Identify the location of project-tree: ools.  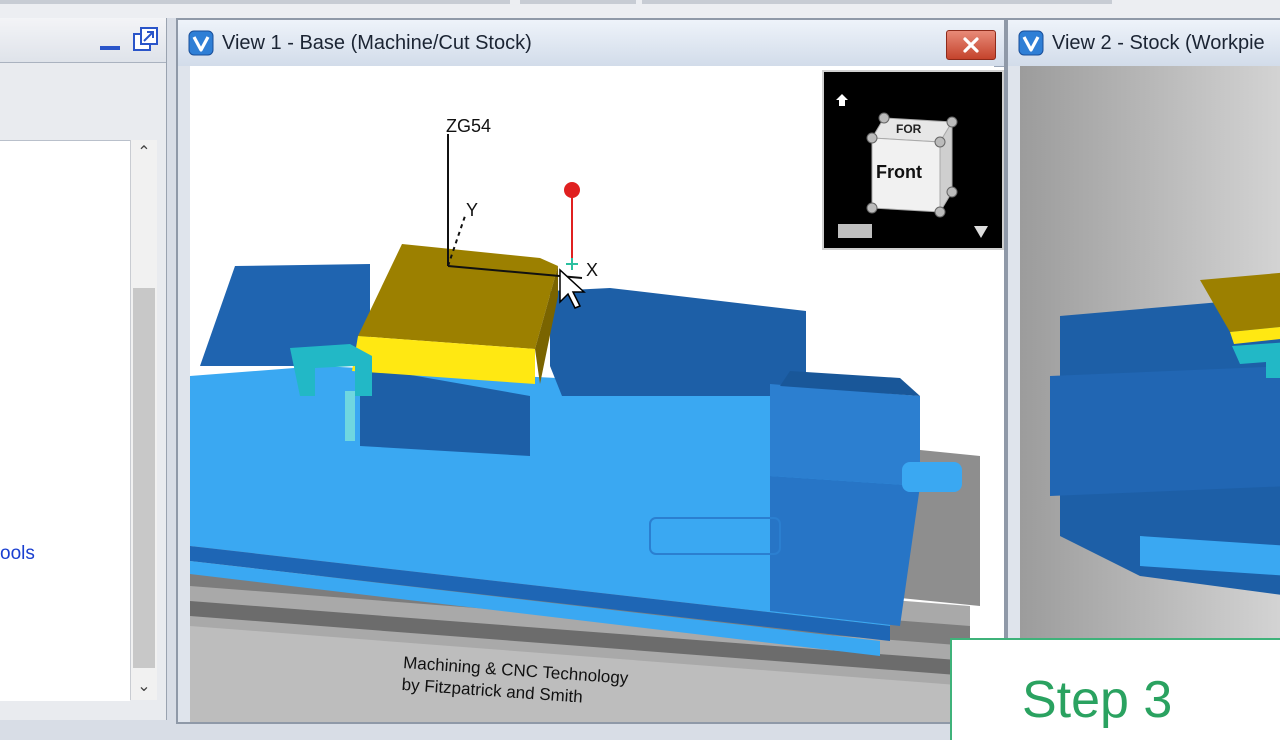
(65, 420).